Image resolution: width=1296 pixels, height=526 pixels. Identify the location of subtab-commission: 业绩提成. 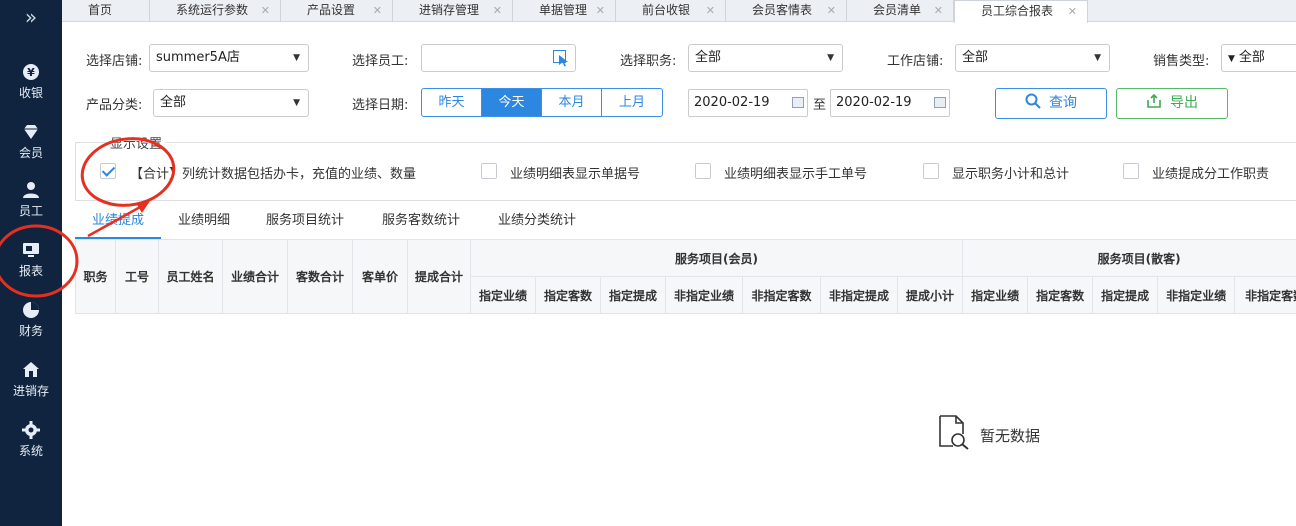
(118, 223).